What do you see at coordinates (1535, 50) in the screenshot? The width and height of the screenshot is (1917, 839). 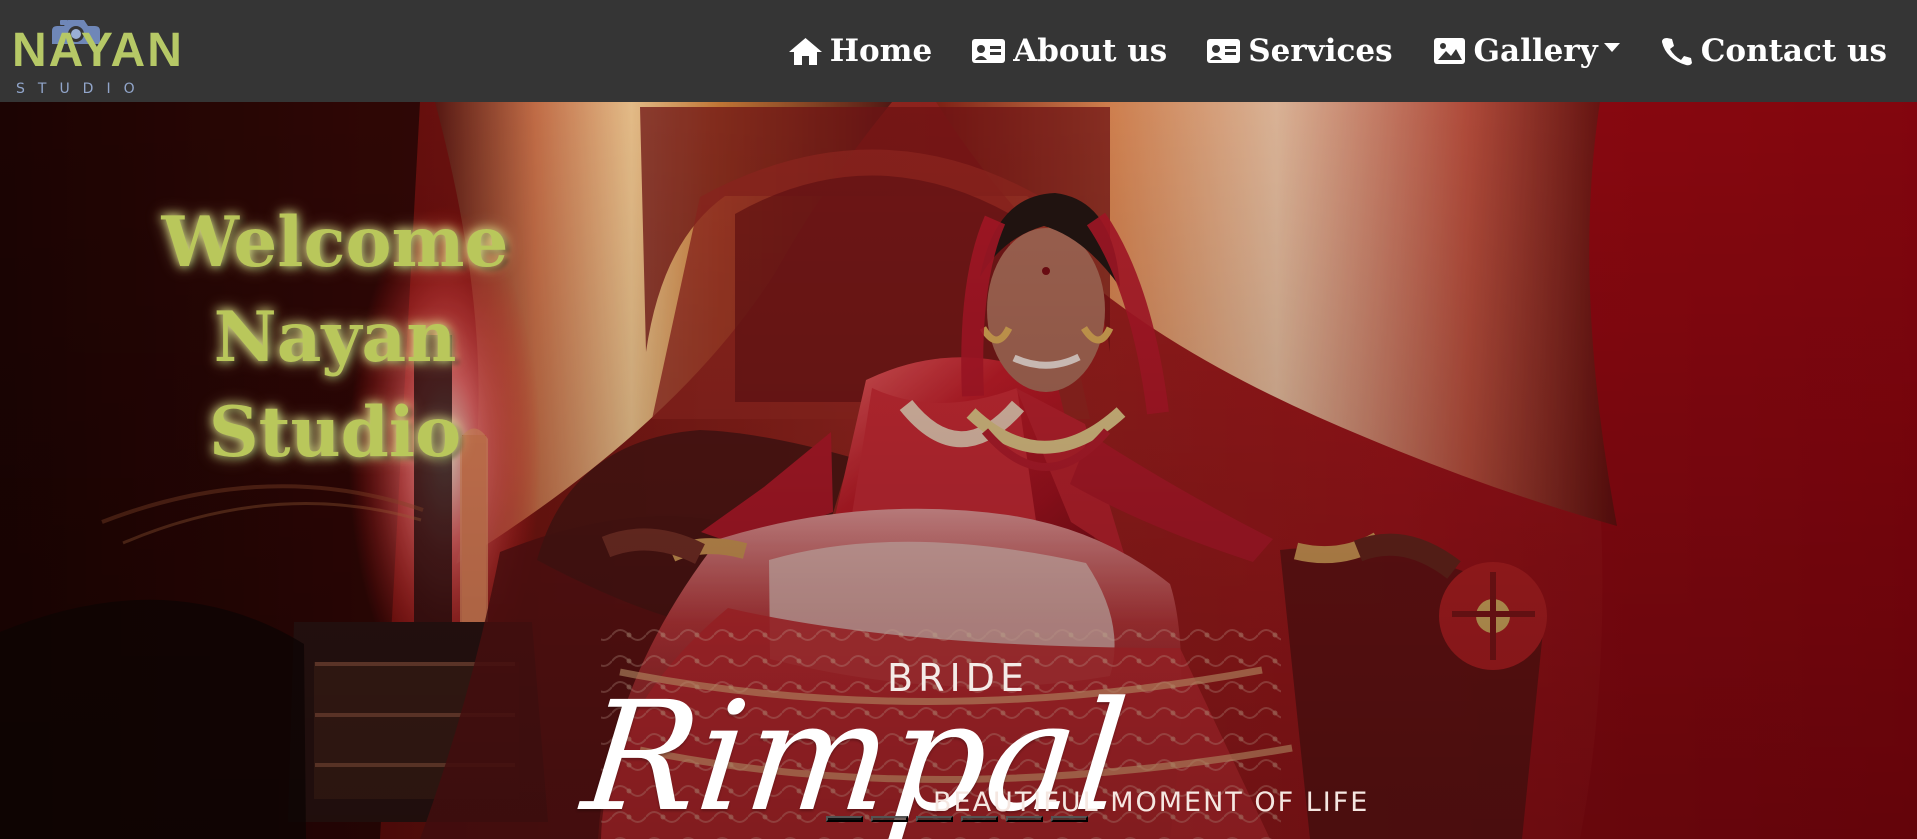 I see `nav-label-gallery: Gallery` at bounding box center [1535, 50].